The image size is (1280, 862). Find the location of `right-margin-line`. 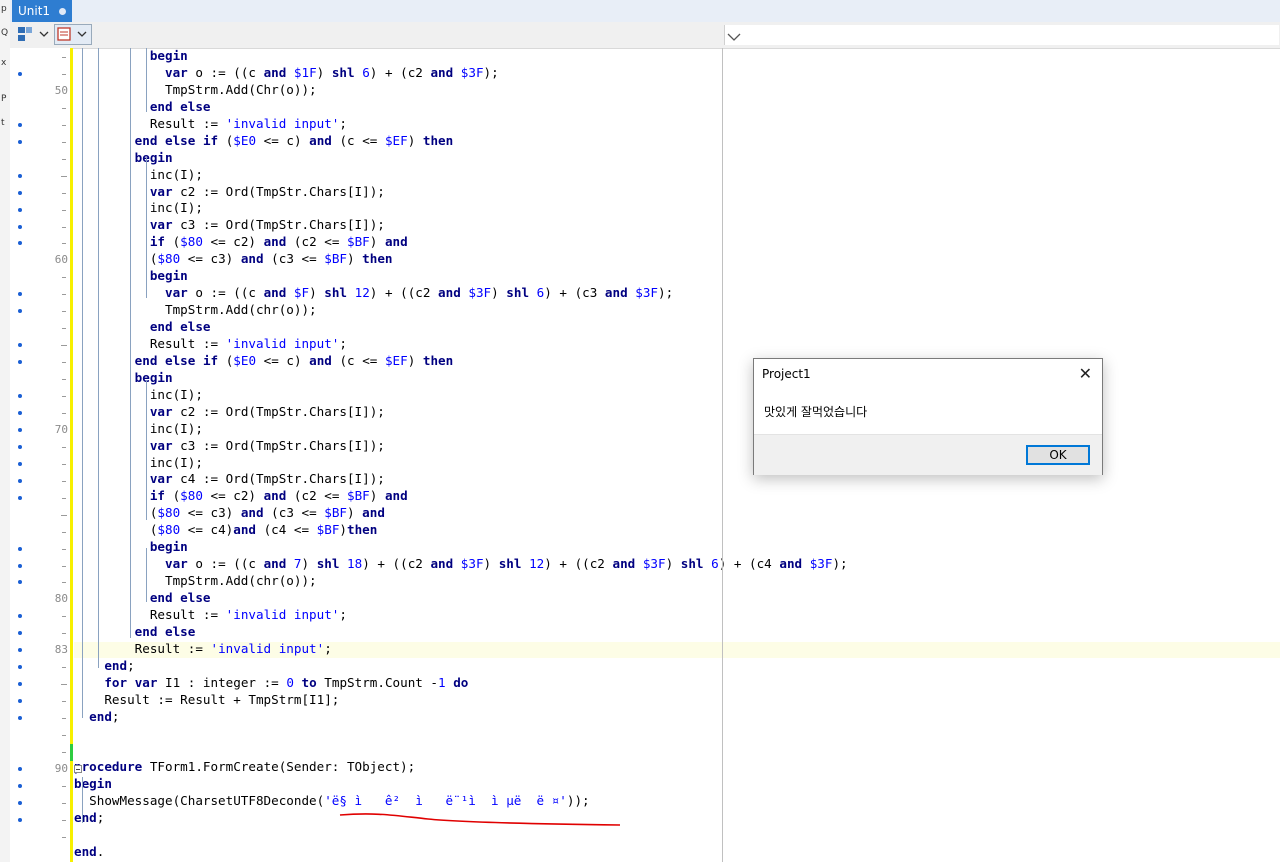

right-margin-line is located at coordinates (722, 455).